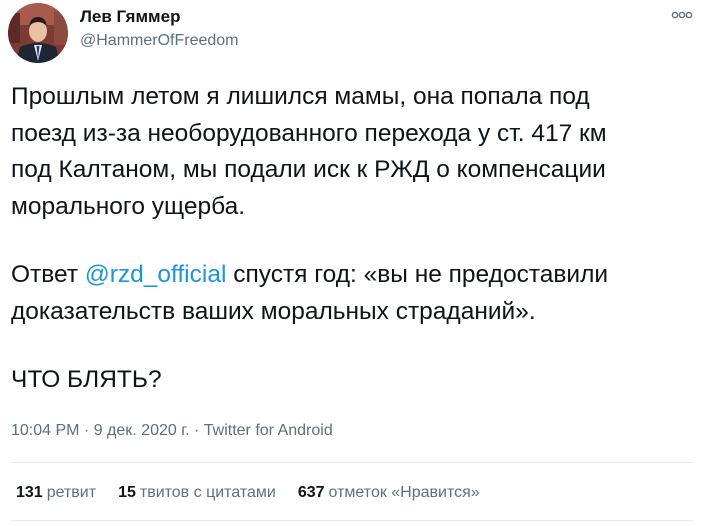  Describe the element at coordinates (268, 430) in the screenshot. I see `tweet-source: Twitter for Android` at that location.